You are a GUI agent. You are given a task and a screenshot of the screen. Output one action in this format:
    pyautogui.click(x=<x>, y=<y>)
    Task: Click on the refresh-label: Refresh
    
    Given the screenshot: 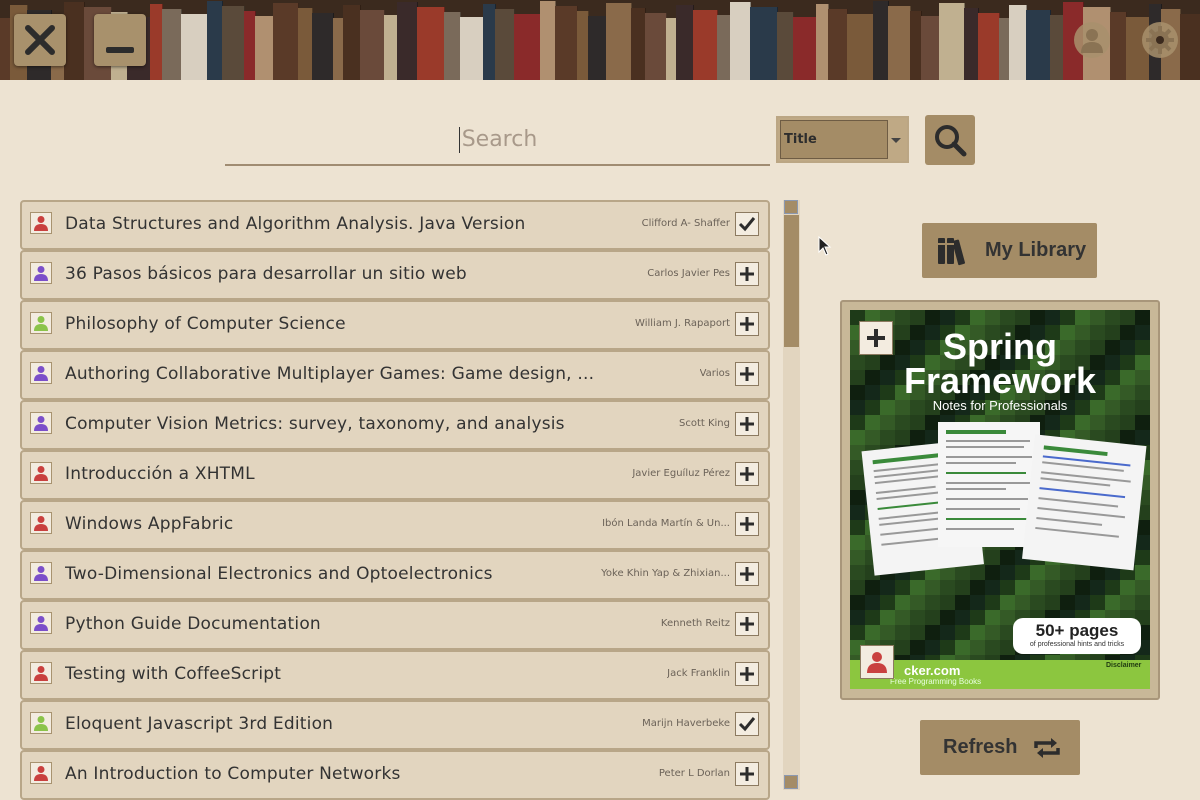 What is the action you would take?
    pyautogui.click(x=980, y=747)
    